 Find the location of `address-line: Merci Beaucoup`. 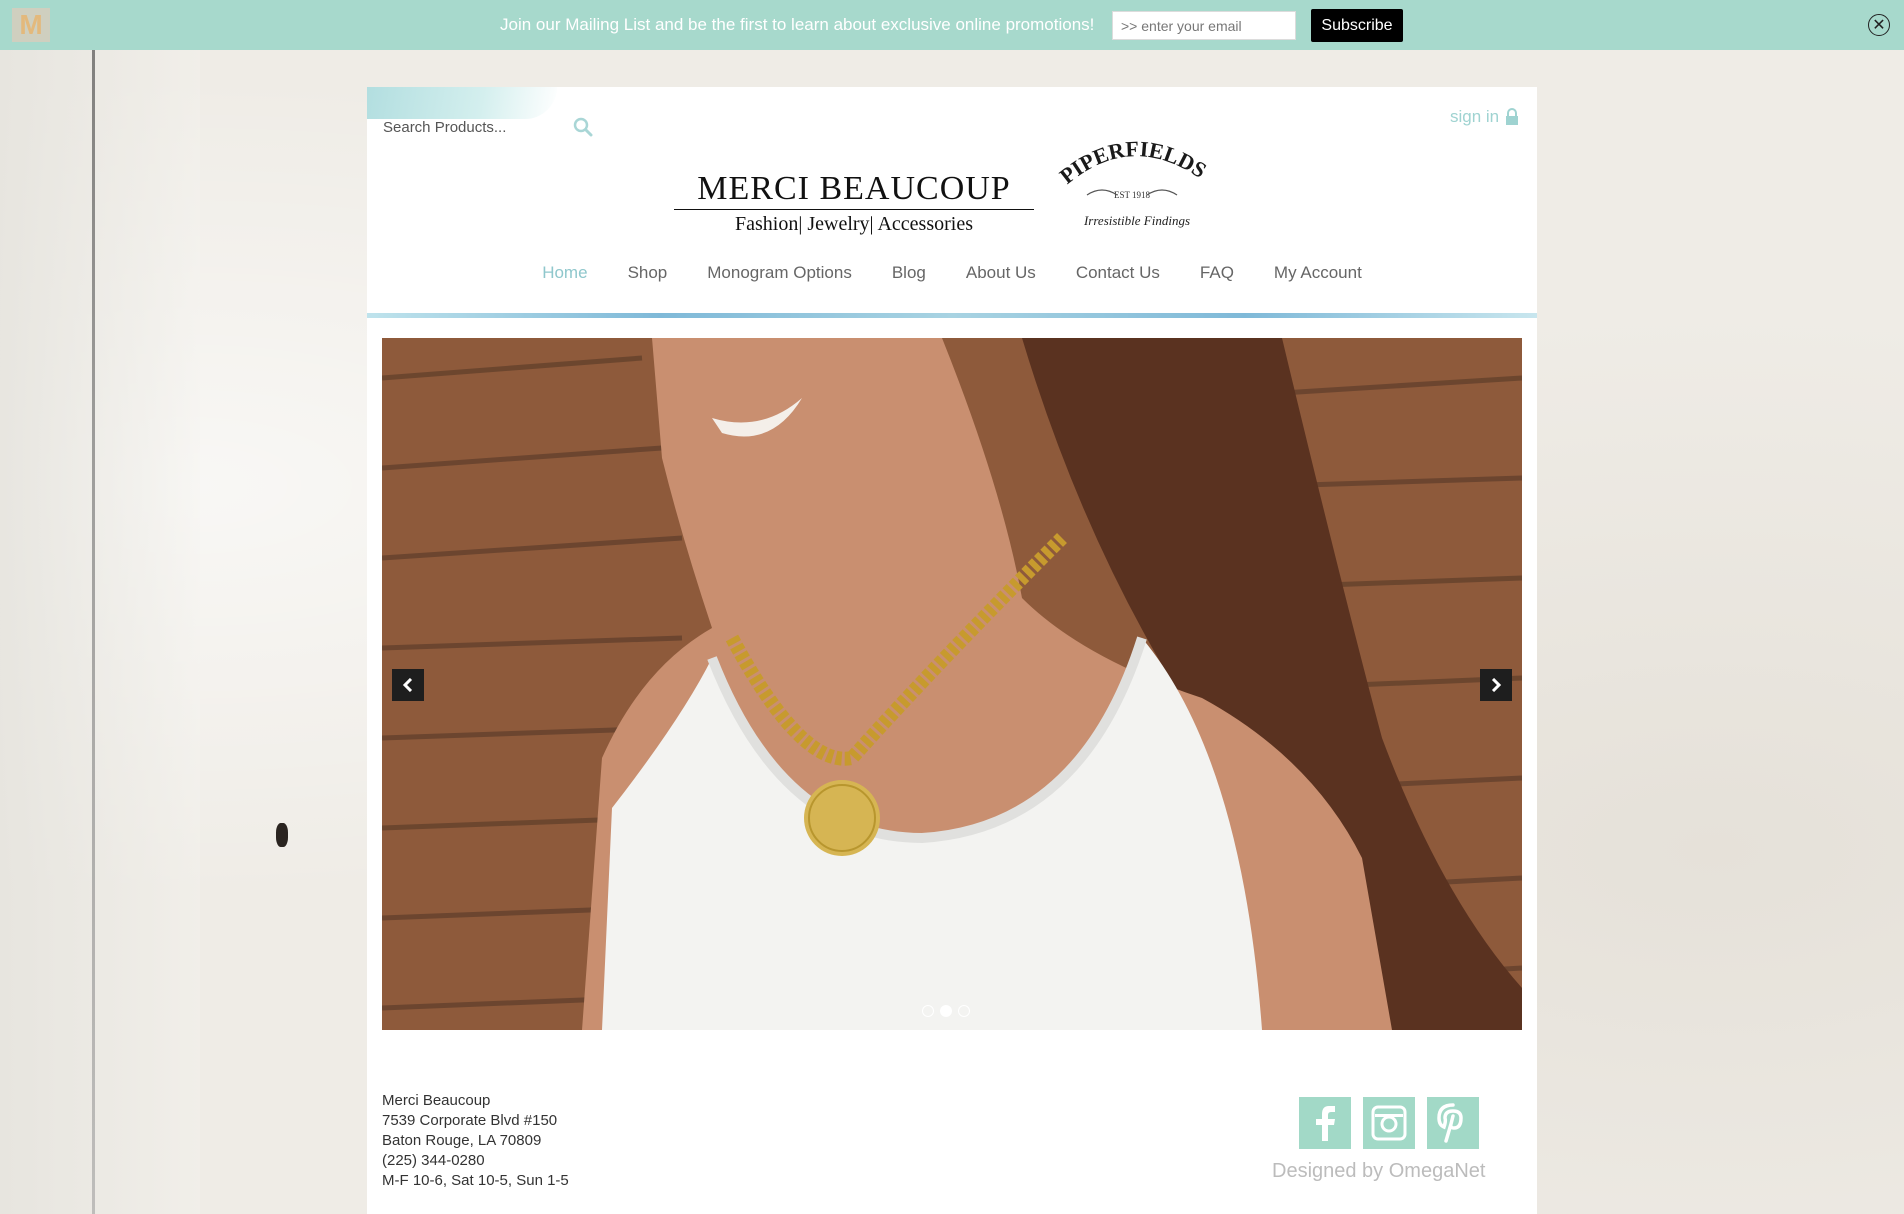

address-line: Merci Beaucoup is located at coordinates (436, 1100).